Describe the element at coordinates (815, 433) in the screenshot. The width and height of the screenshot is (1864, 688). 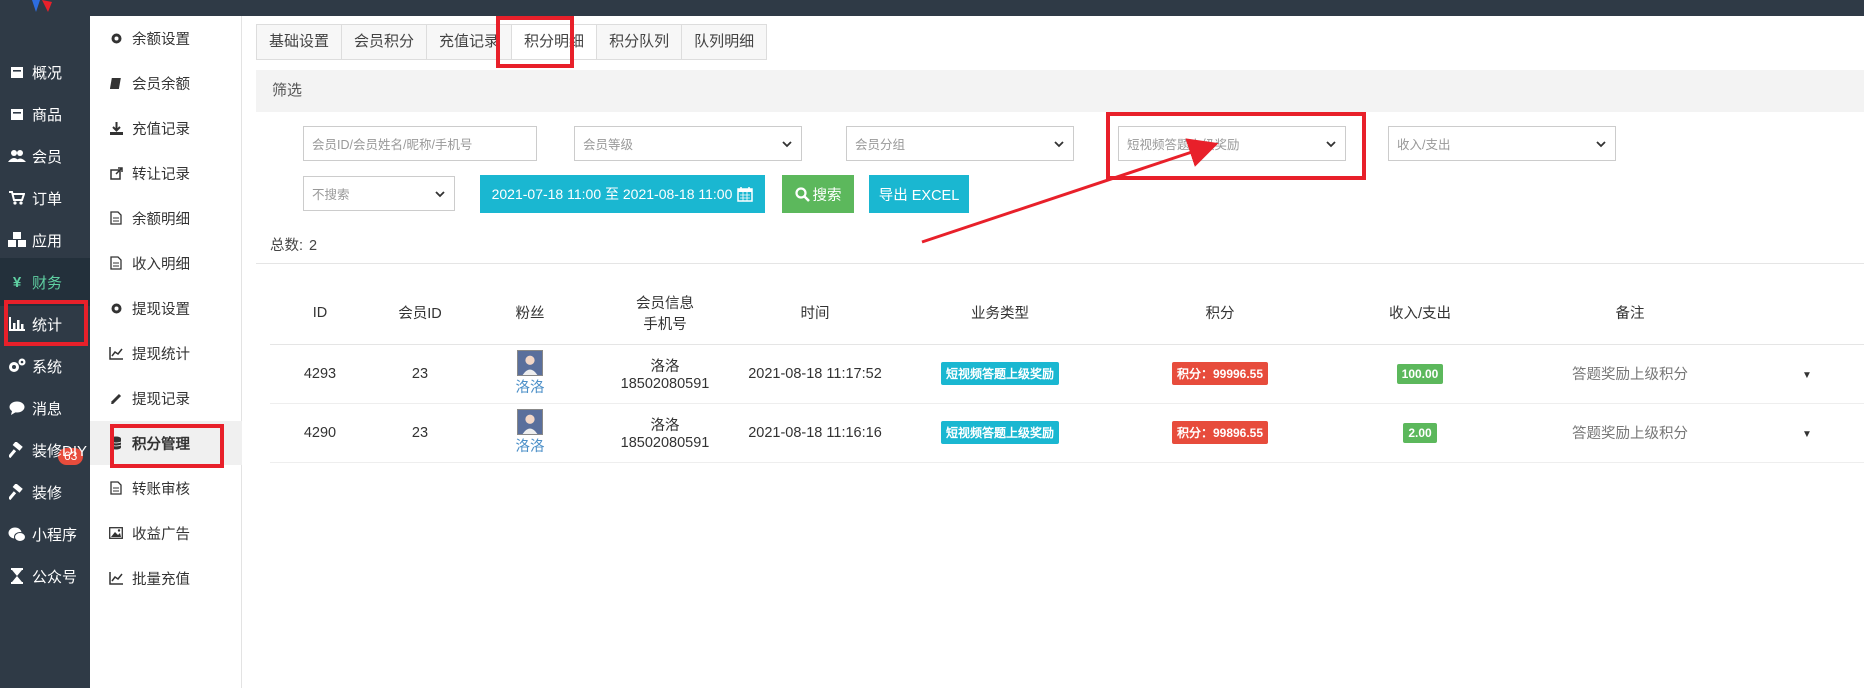
I see `cell-time: 2021-08-18 11:16:16` at that location.